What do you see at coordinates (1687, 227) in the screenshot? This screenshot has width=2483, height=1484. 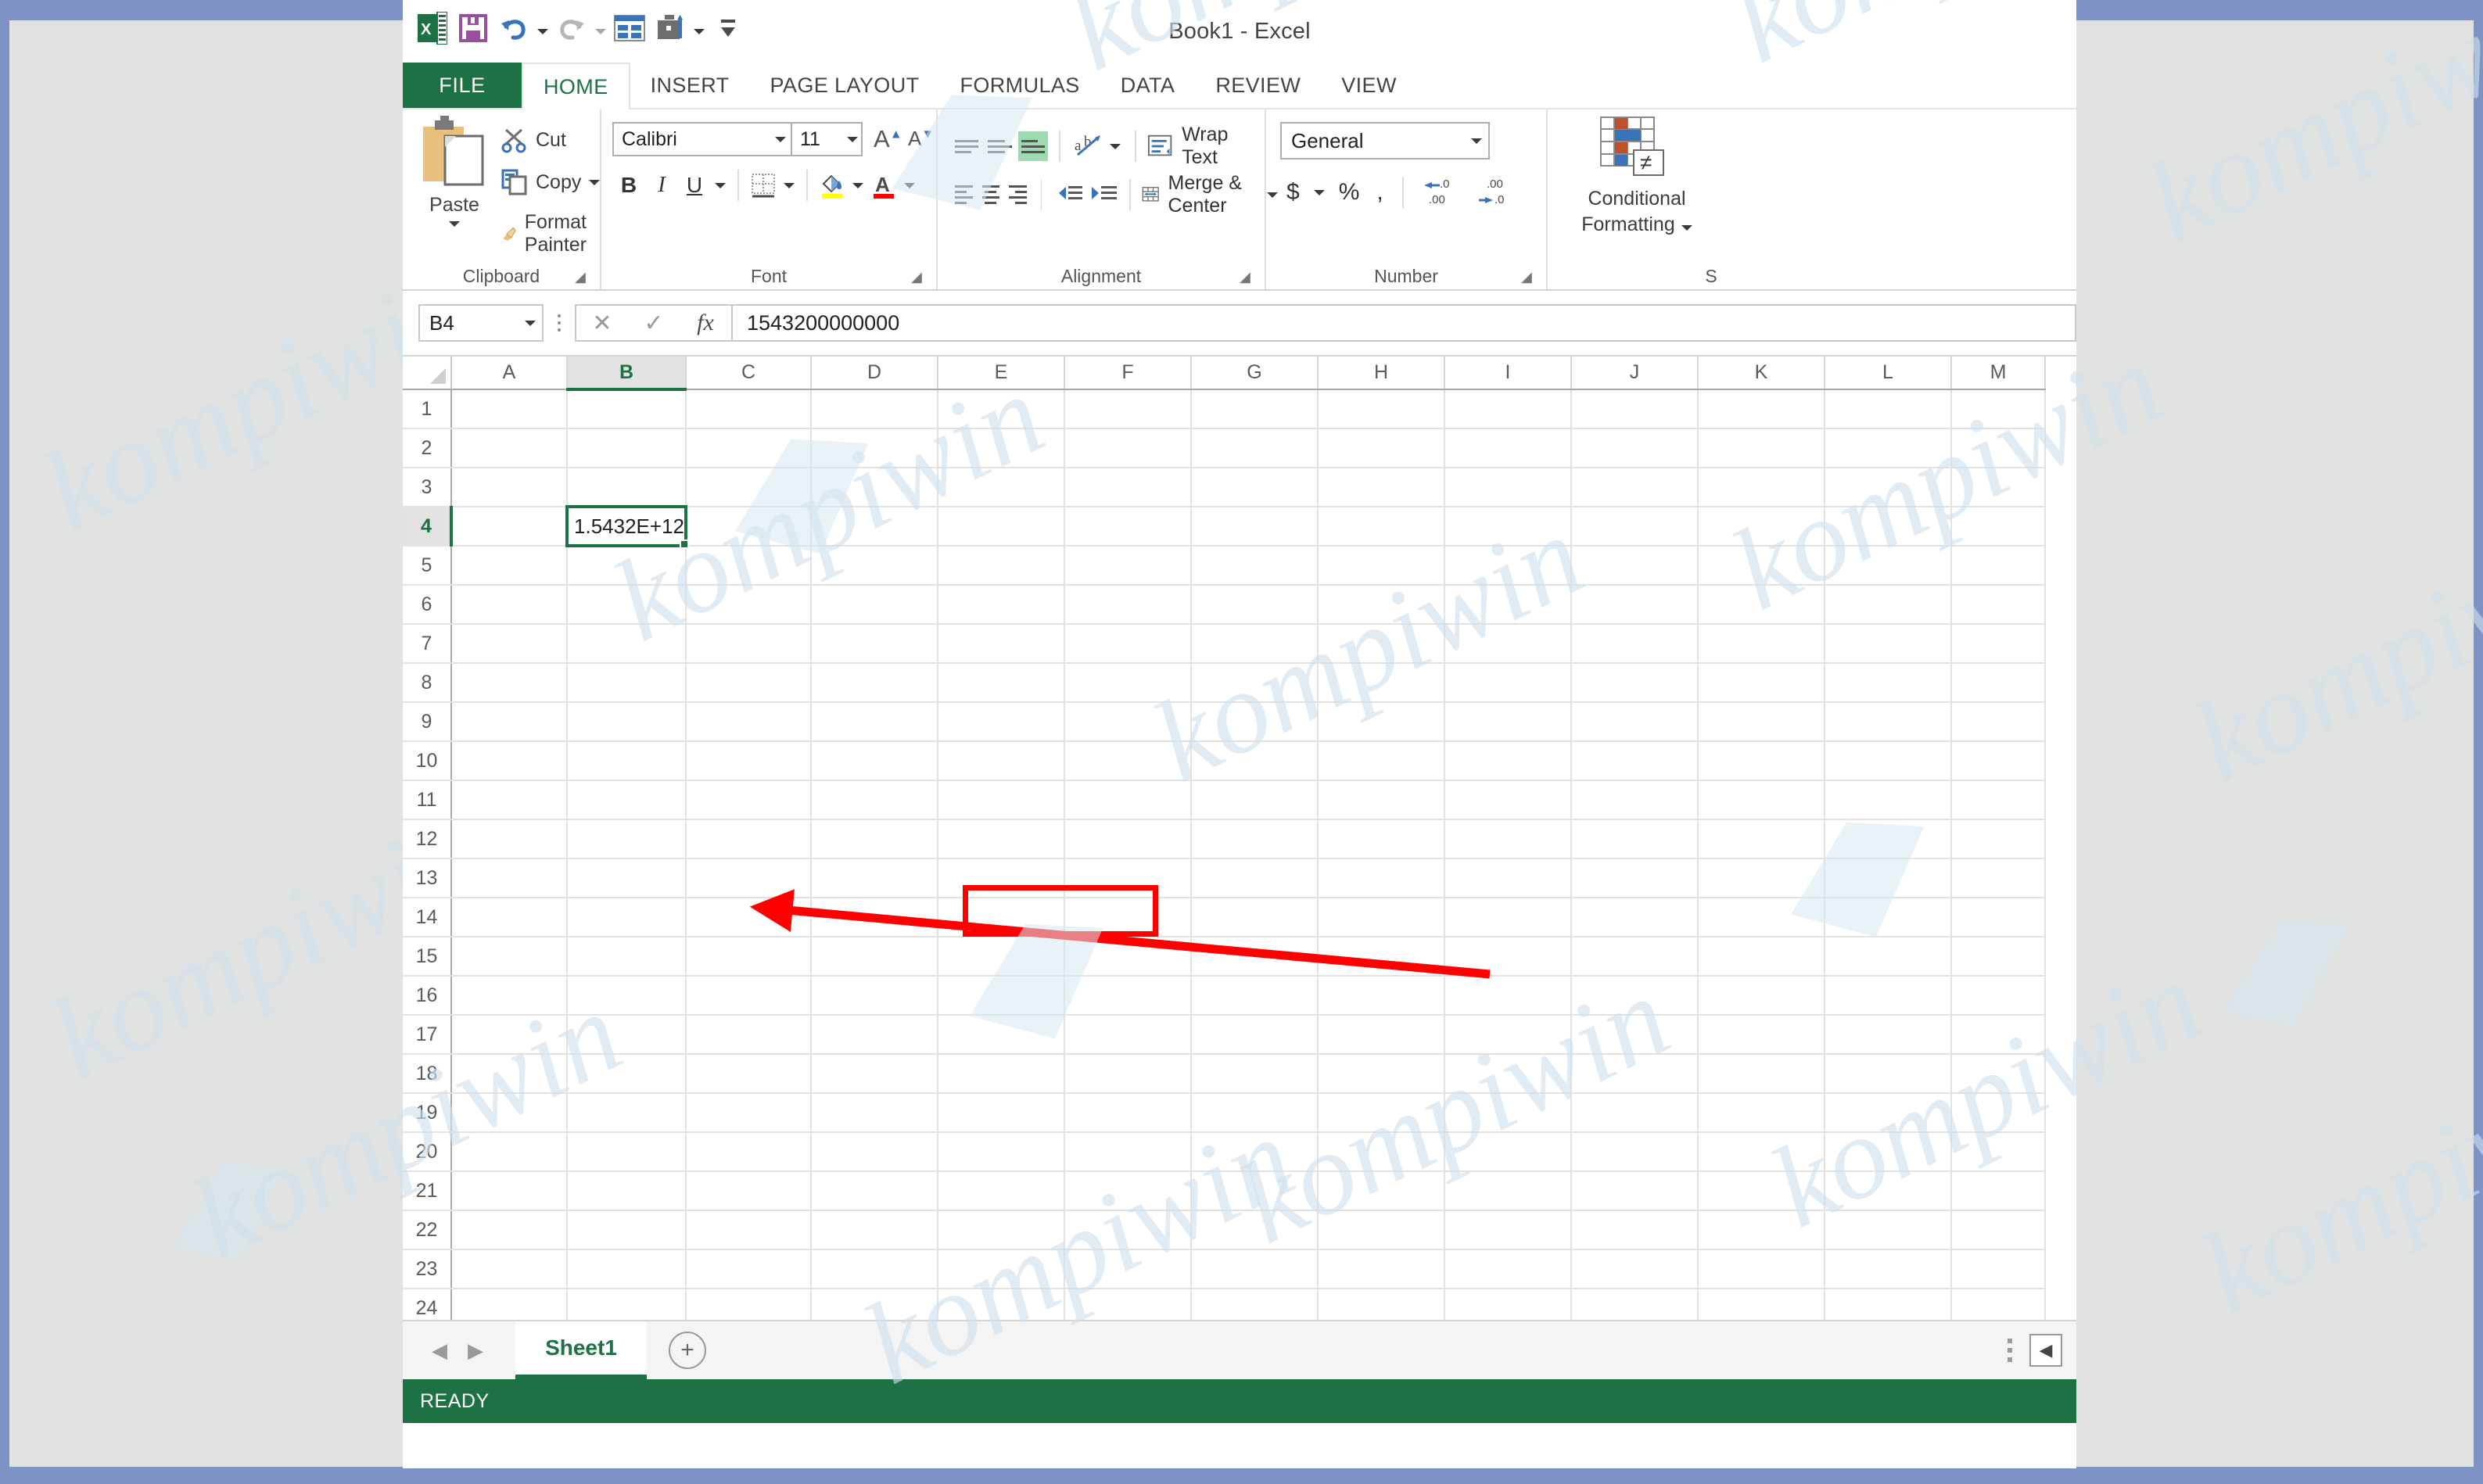 I see `cf-dropdown-icon` at bounding box center [1687, 227].